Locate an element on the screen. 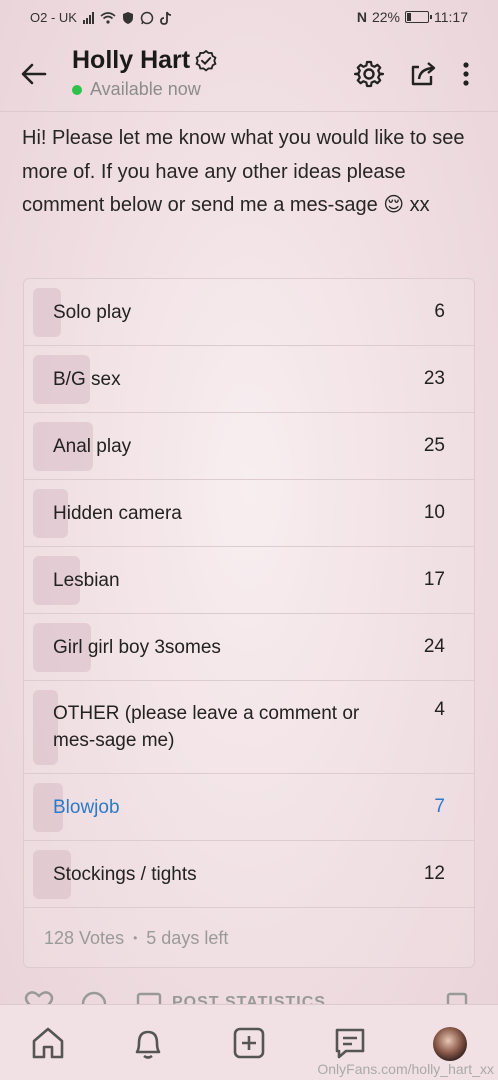 The height and width of the screenshot is (1080, 498). bookmark-icon is located at coordinates (457, 997).